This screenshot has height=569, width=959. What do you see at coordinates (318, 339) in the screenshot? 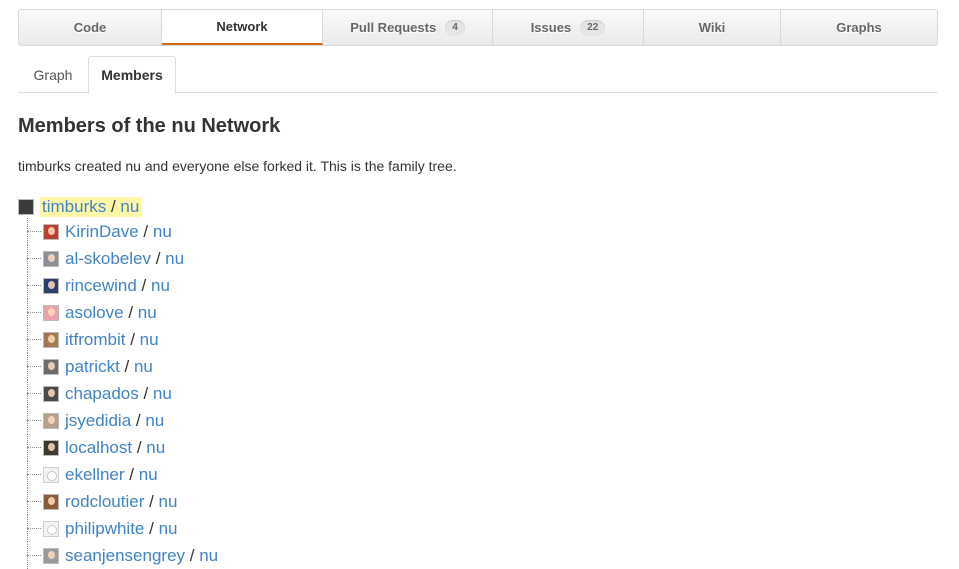
I see `member-row: itfrombit / nu` at bounding box center [318, 339].